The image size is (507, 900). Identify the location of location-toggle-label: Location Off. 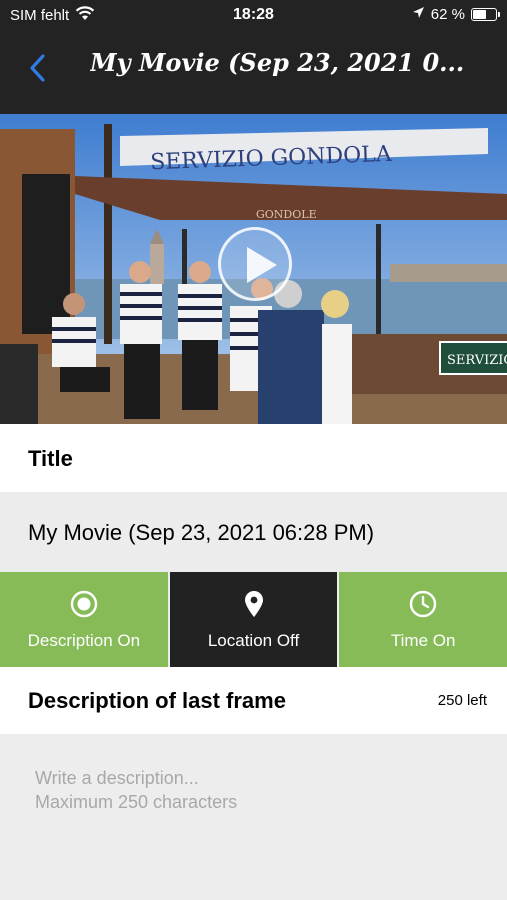
(253, 640).